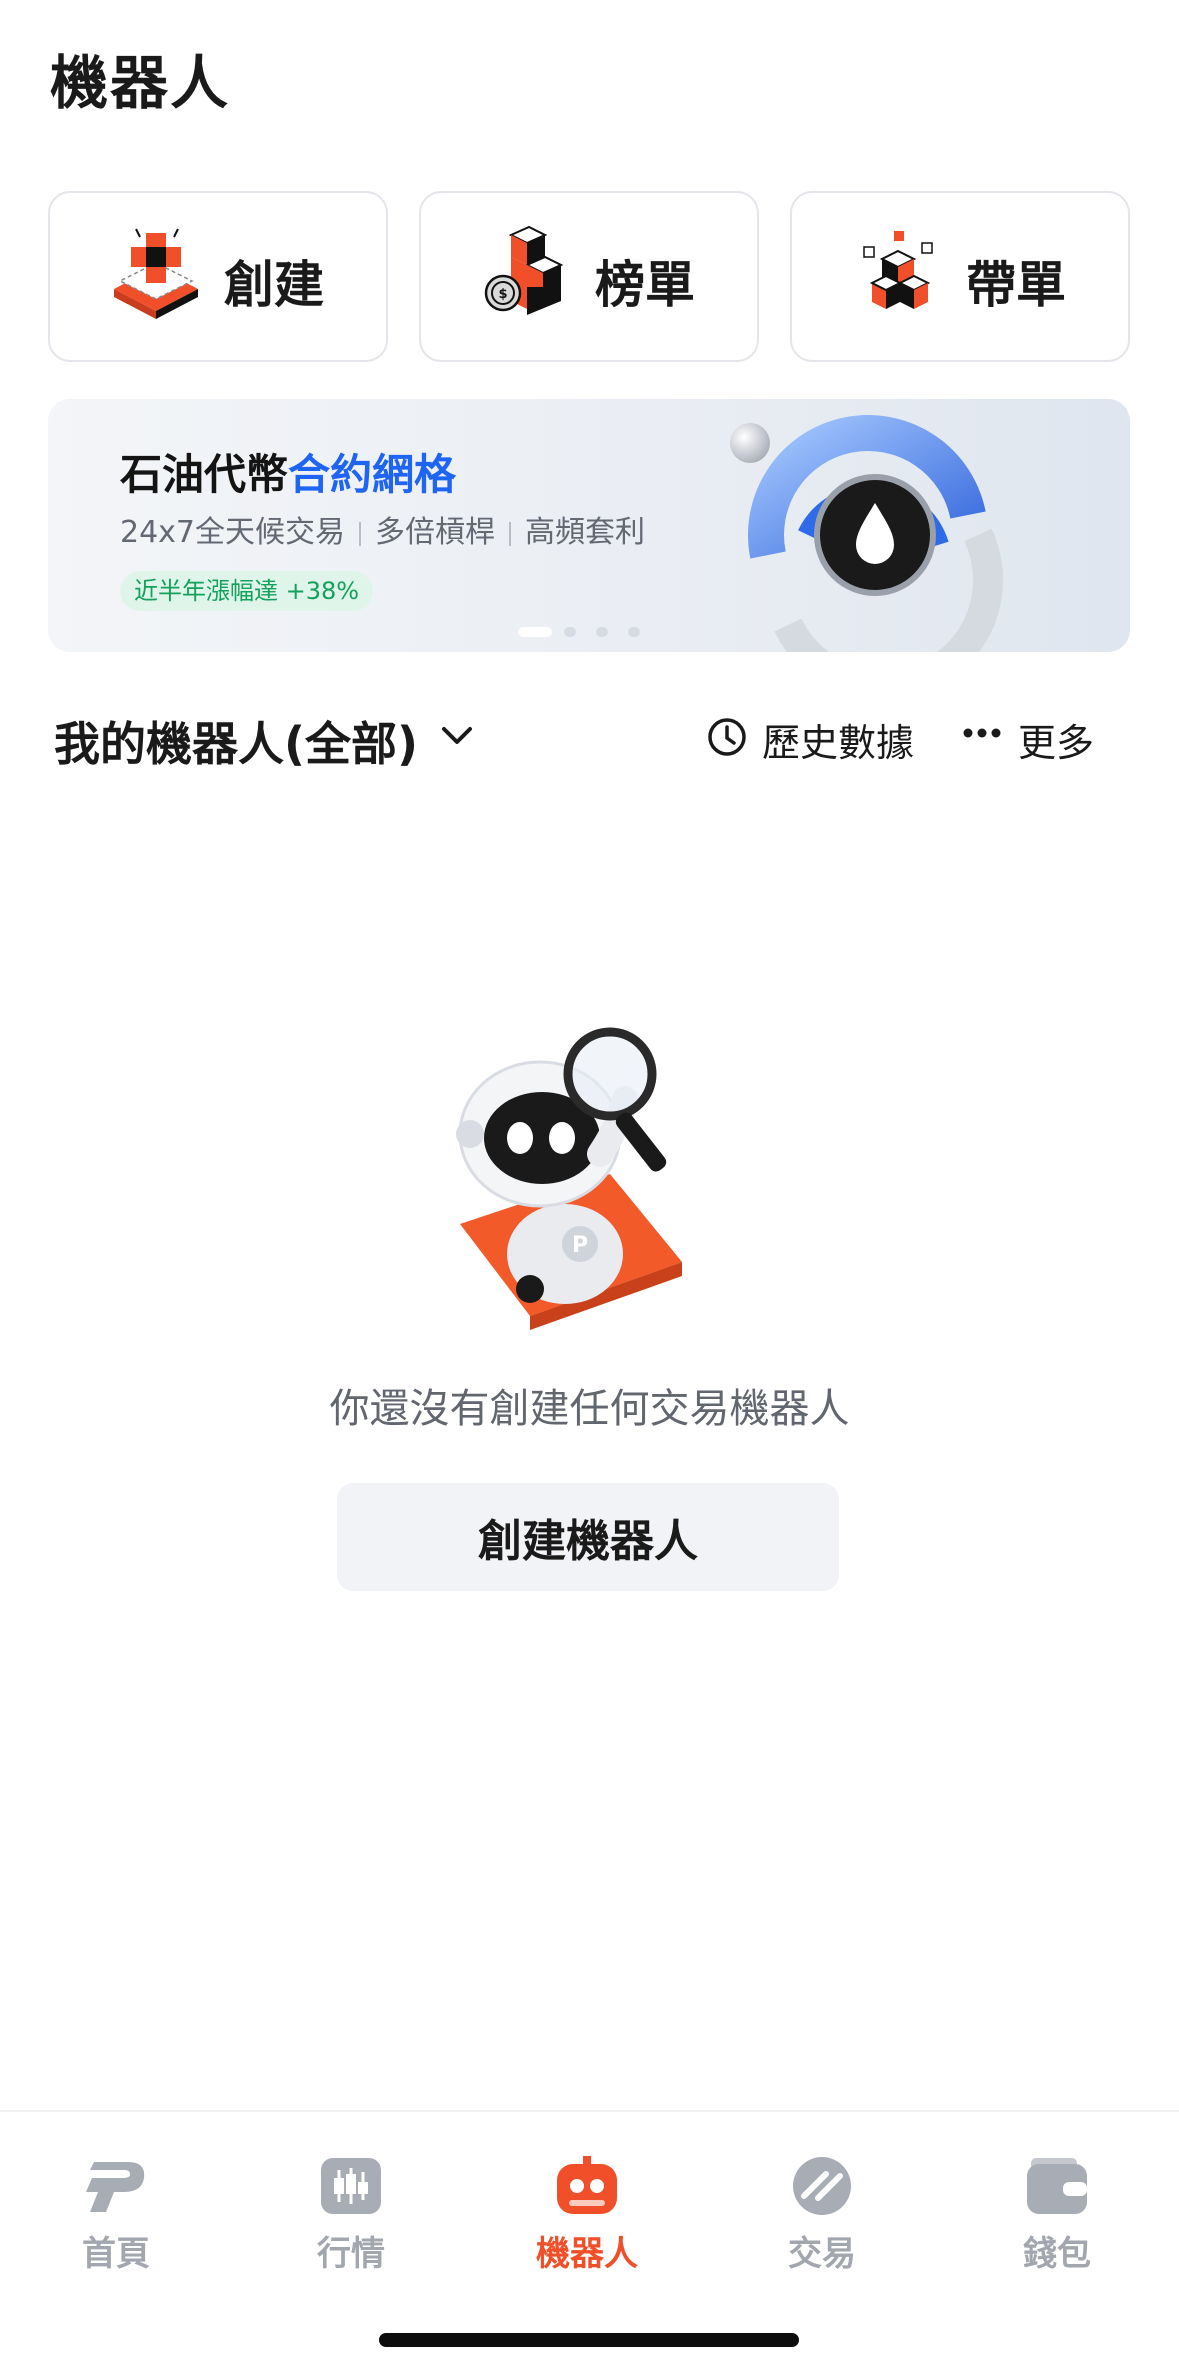 This screenshot has width=1179, height=2379. I want to click on tab-home-label: 首頁, so click(116, 2254).